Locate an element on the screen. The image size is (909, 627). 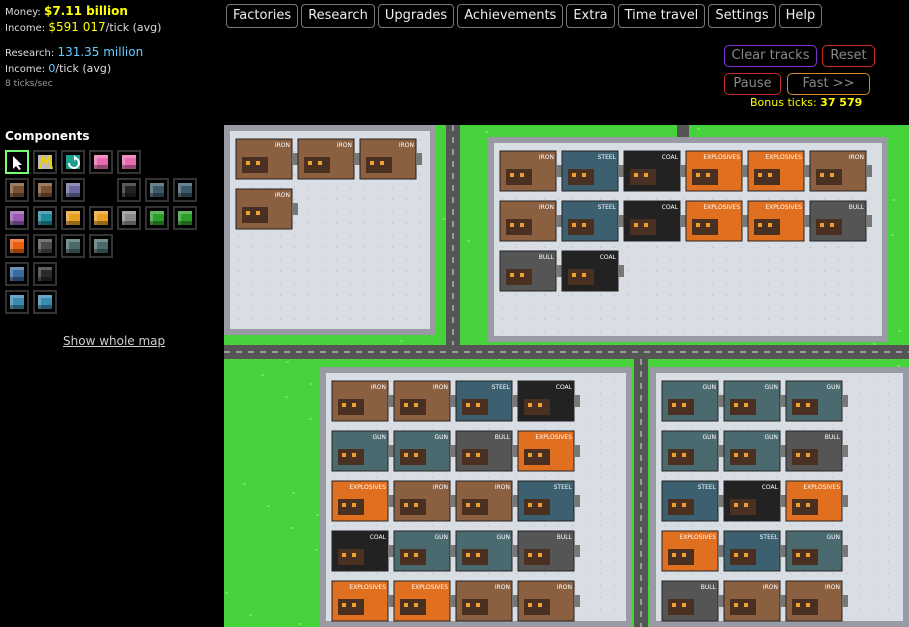
explosives-icon is located at coordinates (73, 218).